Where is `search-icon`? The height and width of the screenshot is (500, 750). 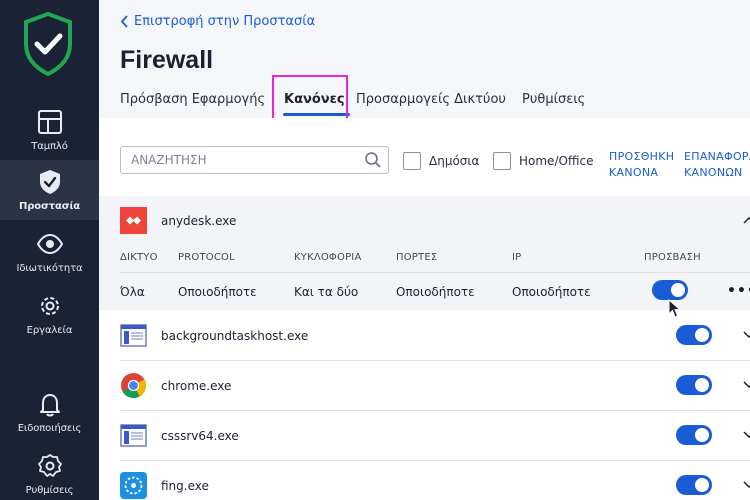 search-icon is located at coordinates (373, 160).